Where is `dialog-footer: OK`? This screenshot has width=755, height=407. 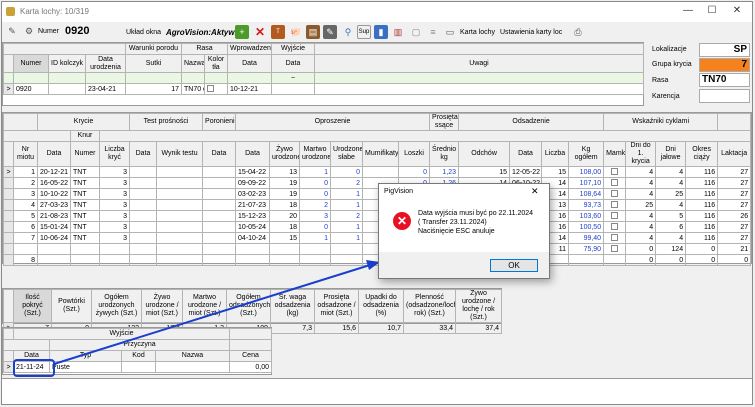
dialog-footer: OK is located at coordinates (464, 265).